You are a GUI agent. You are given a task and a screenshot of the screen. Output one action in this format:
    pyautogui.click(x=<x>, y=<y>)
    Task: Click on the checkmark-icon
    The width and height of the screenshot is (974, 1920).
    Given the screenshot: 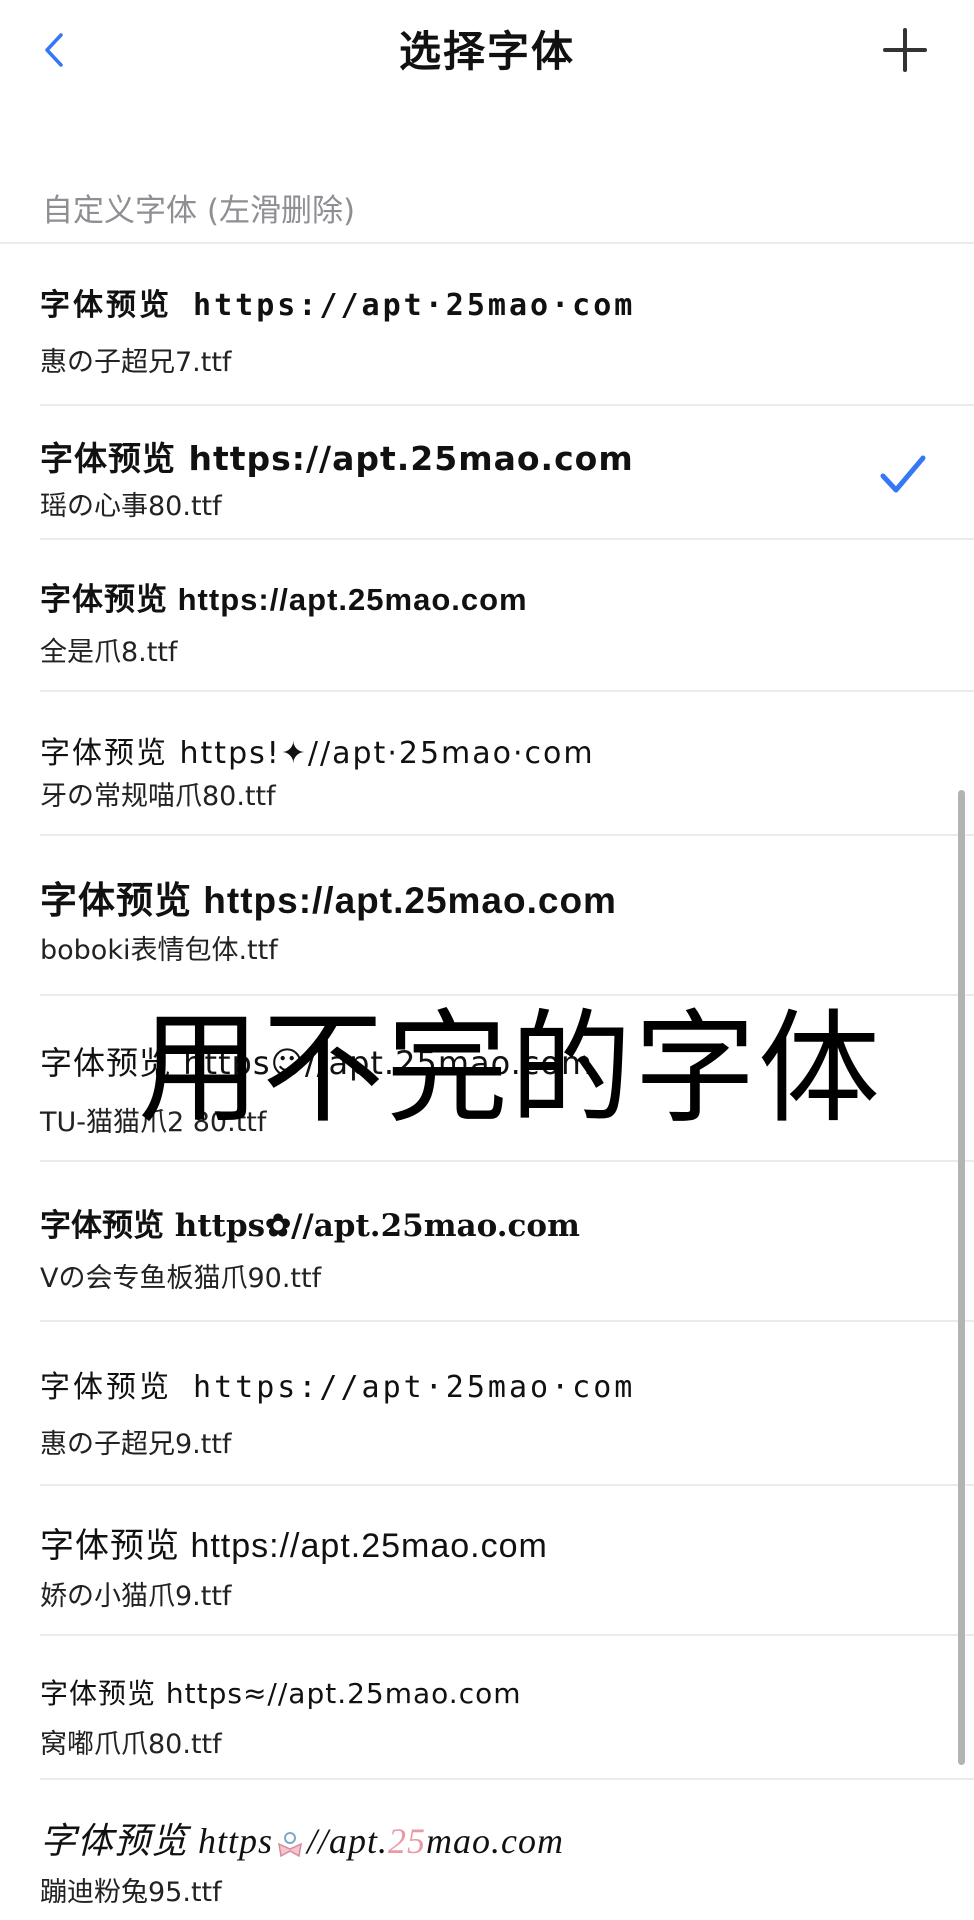 What is the action you would take?
    pyautogui.click(x=903, y=474)
    